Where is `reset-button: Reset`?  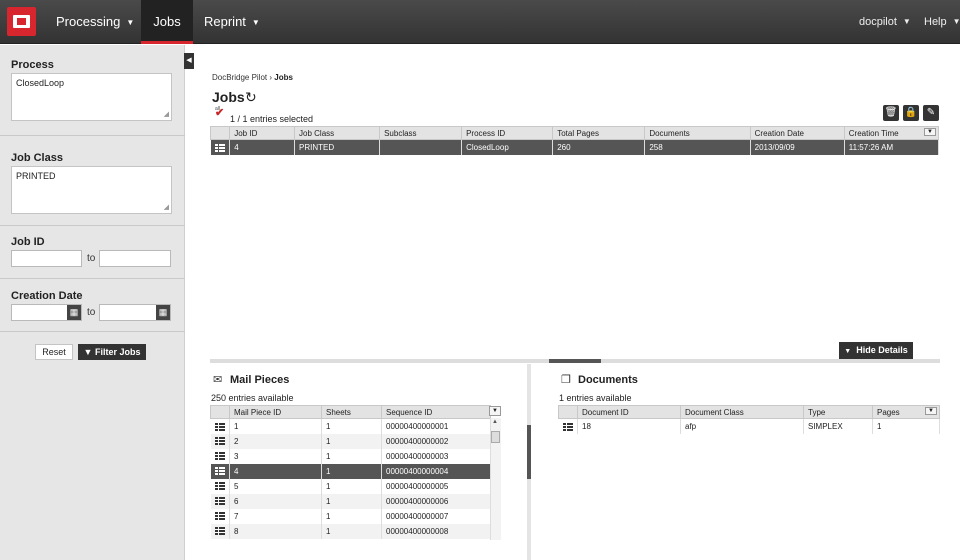
reset-button: Reset is located at coordinates (54, 352).